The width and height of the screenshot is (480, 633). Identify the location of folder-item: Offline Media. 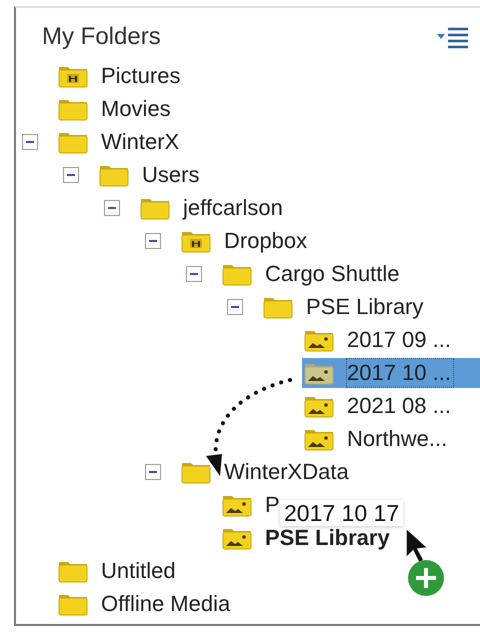
(144, 604).